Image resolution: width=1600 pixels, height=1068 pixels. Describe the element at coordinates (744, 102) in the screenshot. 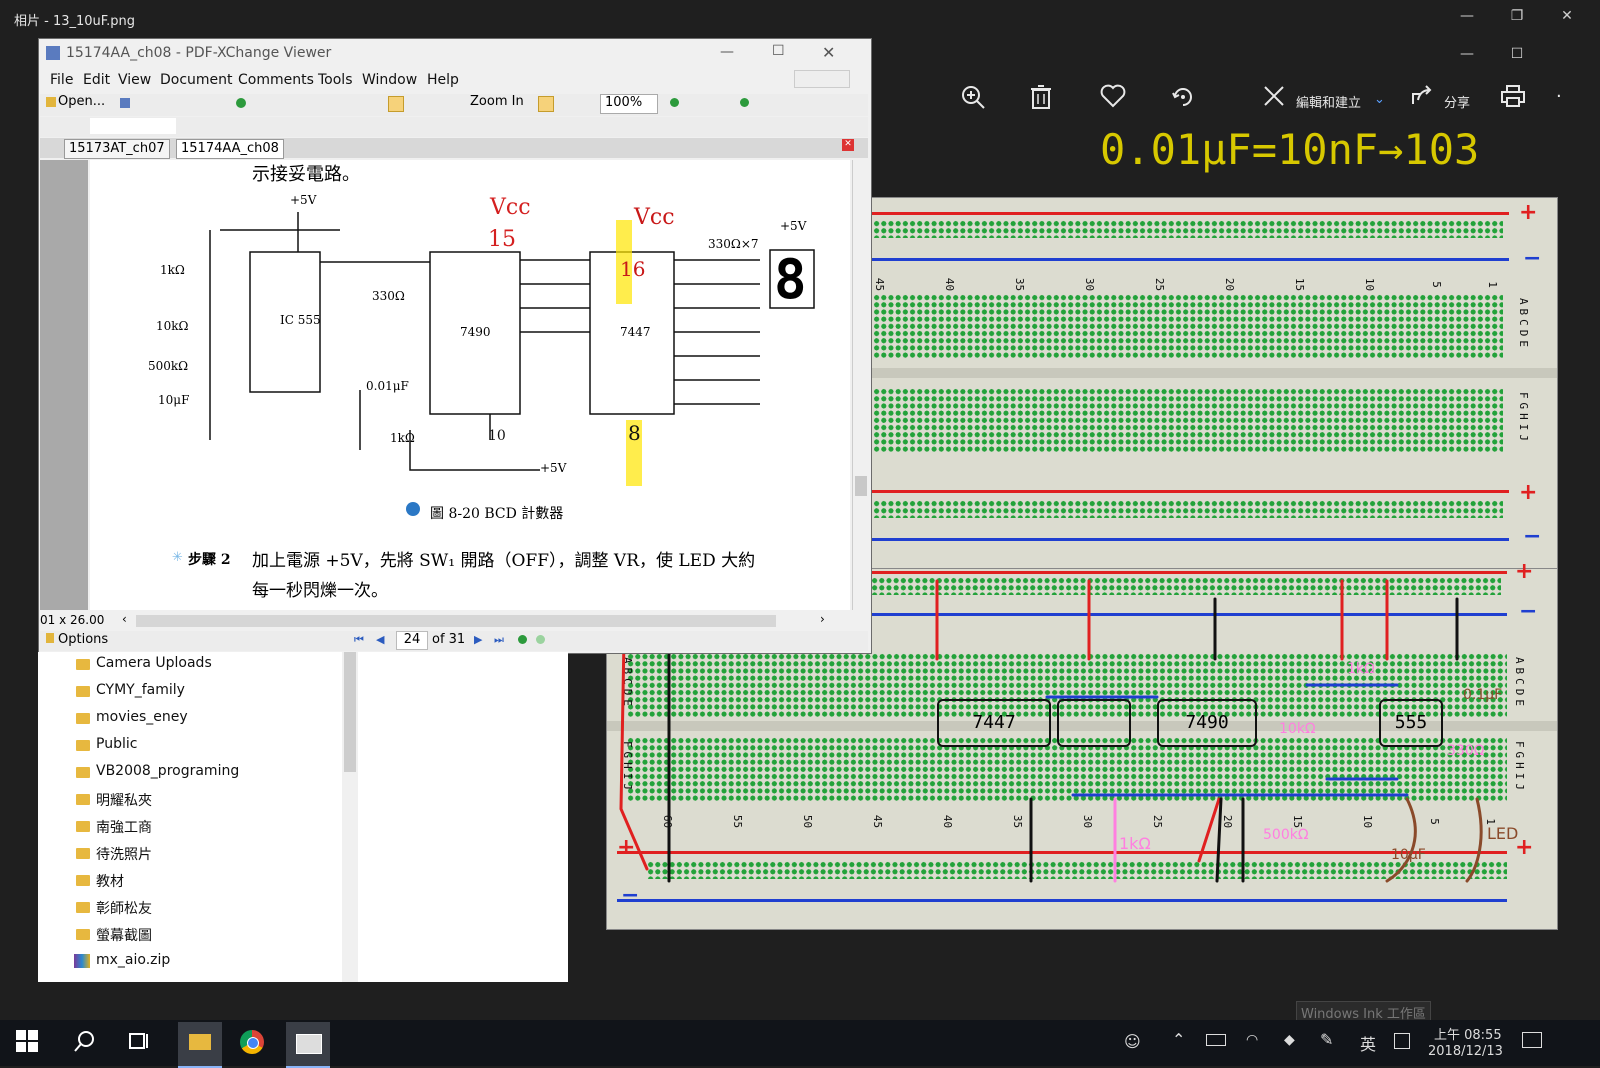

I see `zoom-plus-icon` at that location.